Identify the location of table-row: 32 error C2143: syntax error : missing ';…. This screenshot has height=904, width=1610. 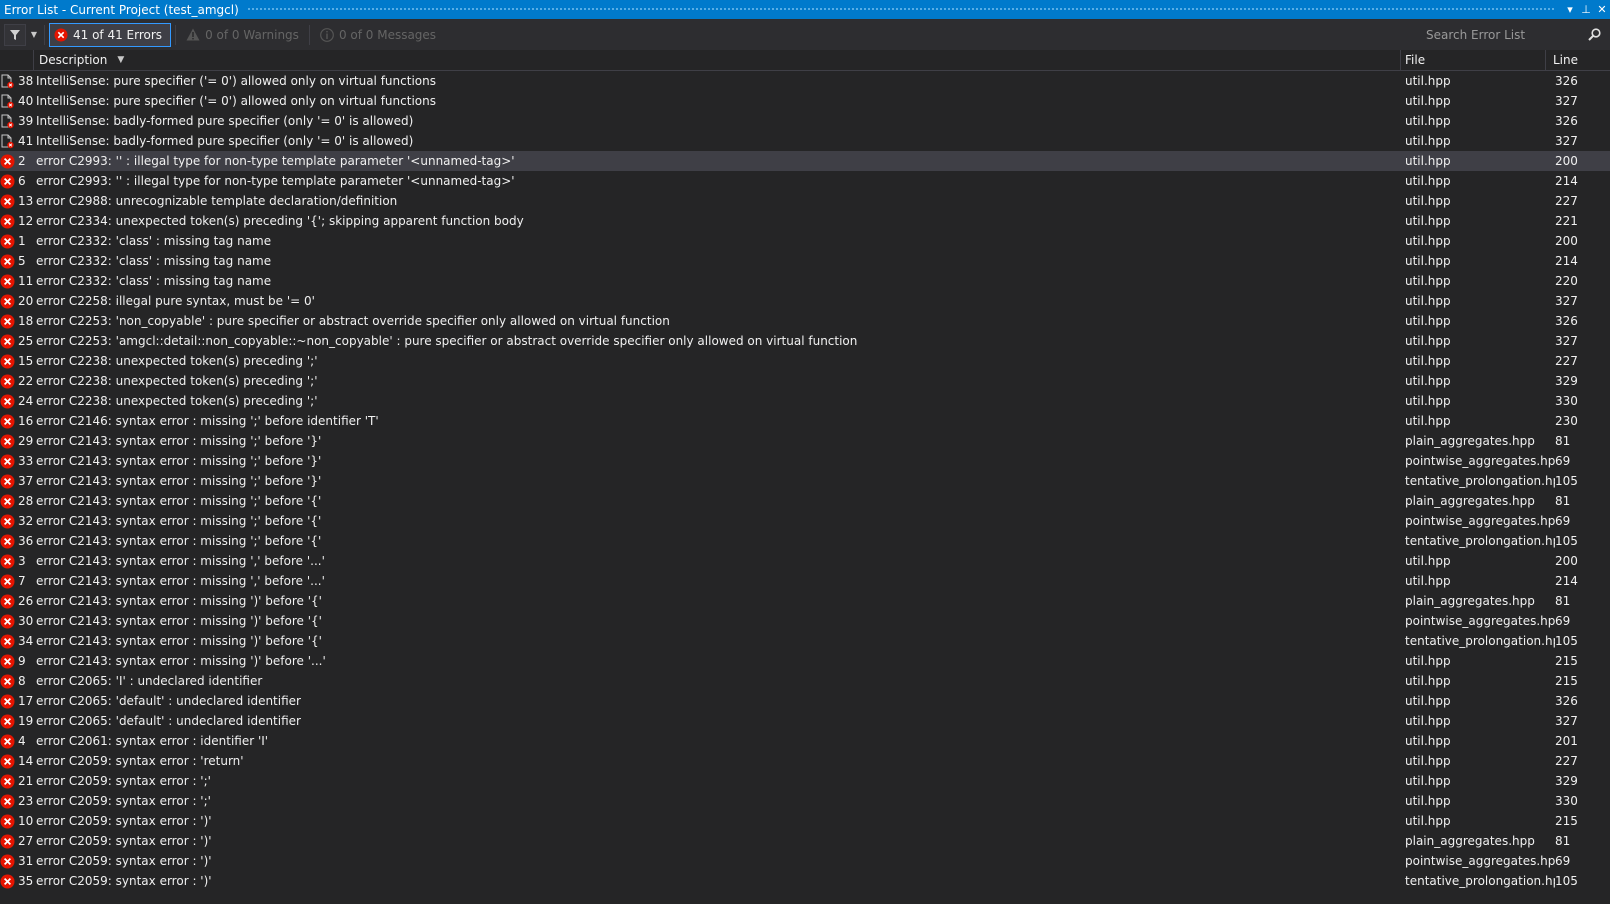
(805, 521).